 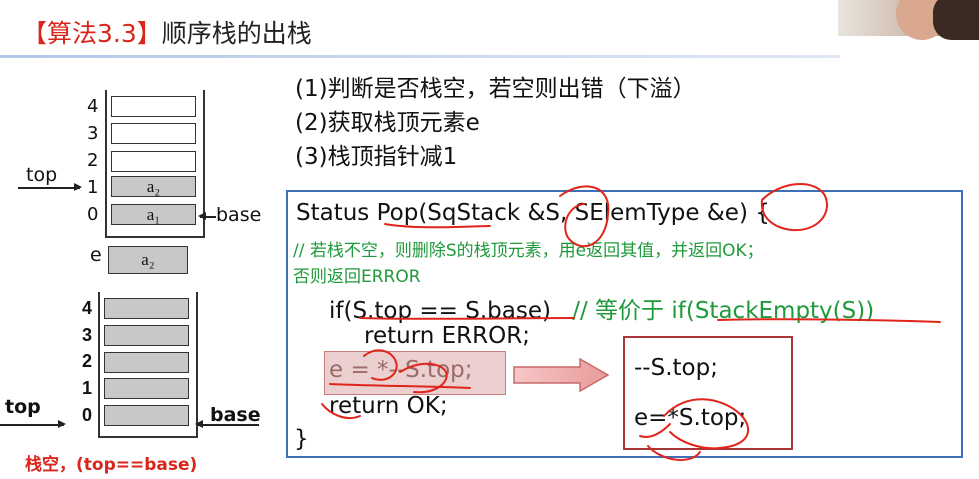 What do you see at coordinates (93, 133) in the screenshot?
I see `stack-index-3: 3` at bounding box center [93, 133].